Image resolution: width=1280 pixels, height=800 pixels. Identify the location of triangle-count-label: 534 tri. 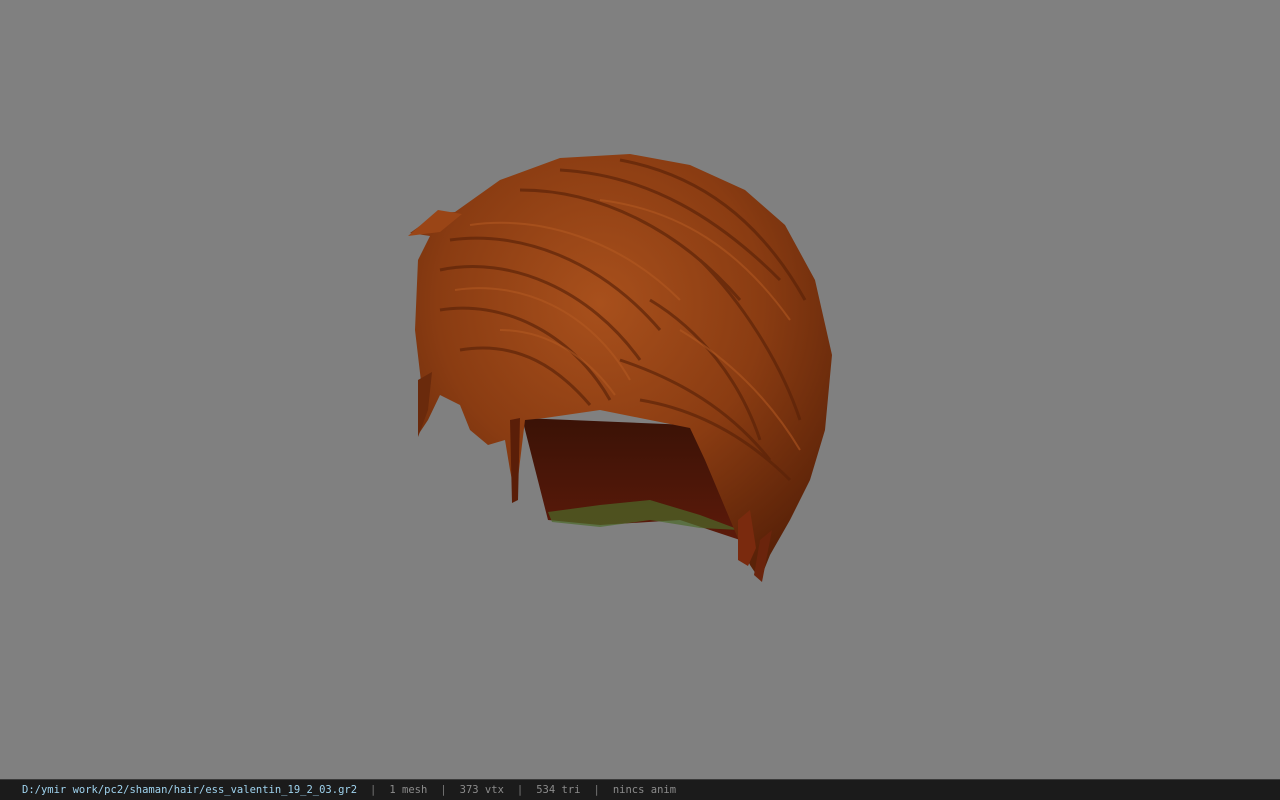
(558, 790).